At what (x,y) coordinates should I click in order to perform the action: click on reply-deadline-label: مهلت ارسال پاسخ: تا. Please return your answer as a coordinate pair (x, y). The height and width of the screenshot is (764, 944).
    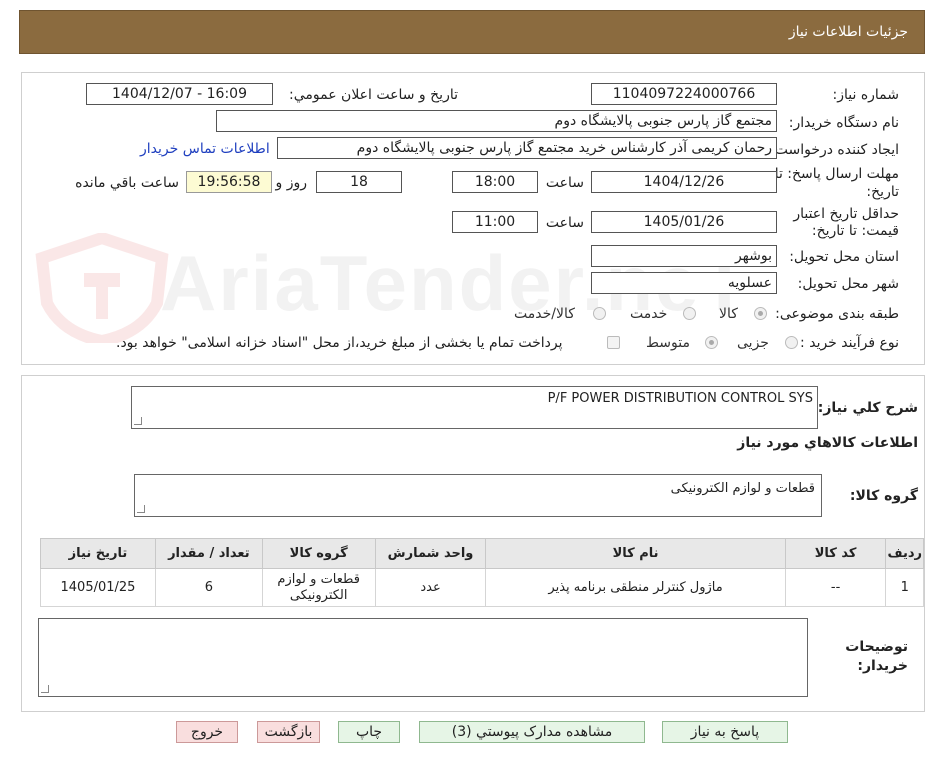
    Looking at the image, I should click on (836, 174).